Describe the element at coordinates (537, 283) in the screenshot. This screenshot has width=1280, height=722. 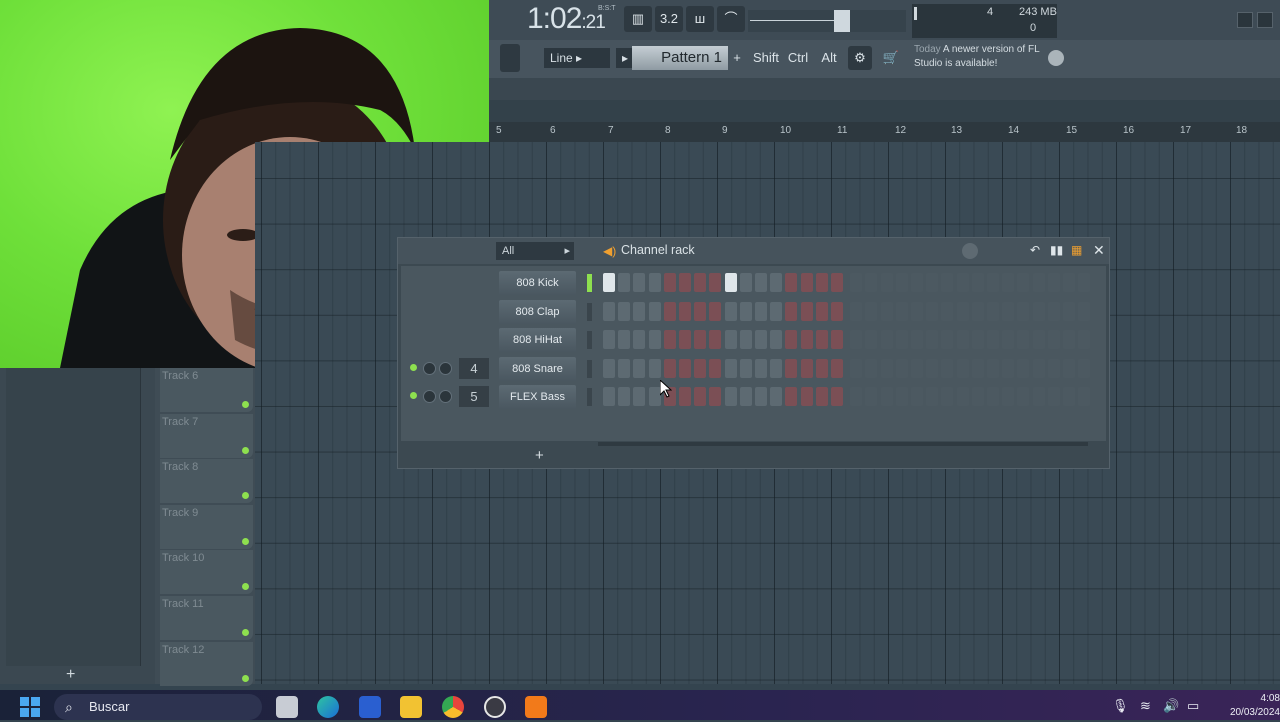
I see `channel-name-button: 808 Kick` at that location.